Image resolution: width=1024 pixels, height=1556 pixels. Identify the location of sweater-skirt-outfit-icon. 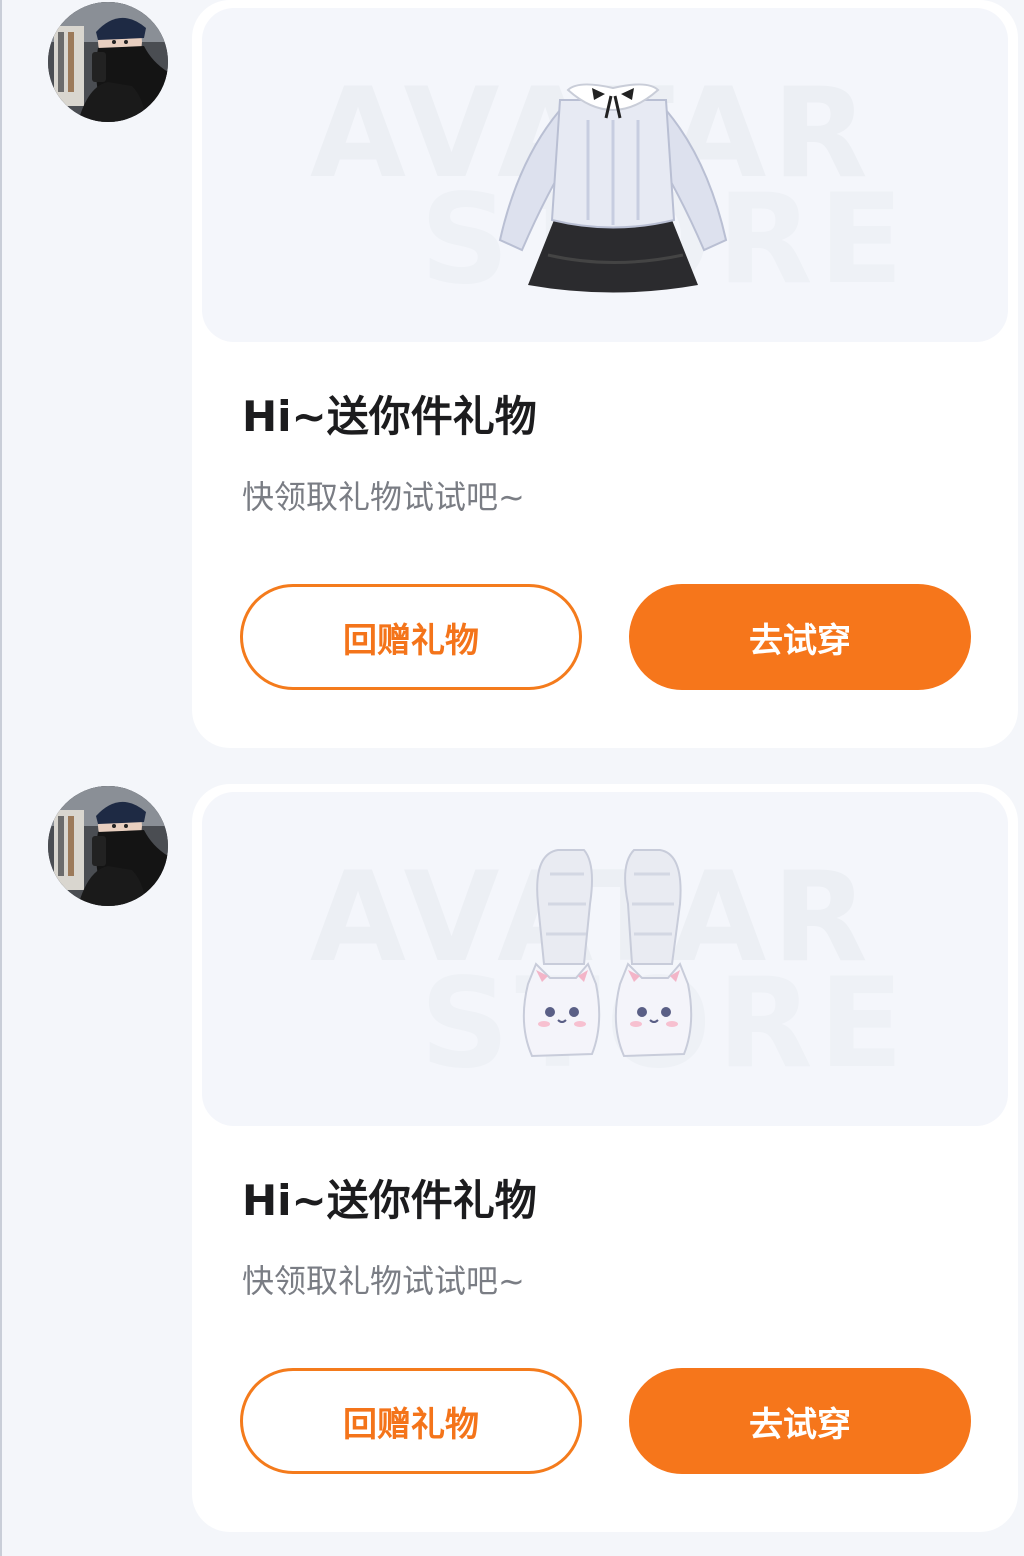
(613, 188).